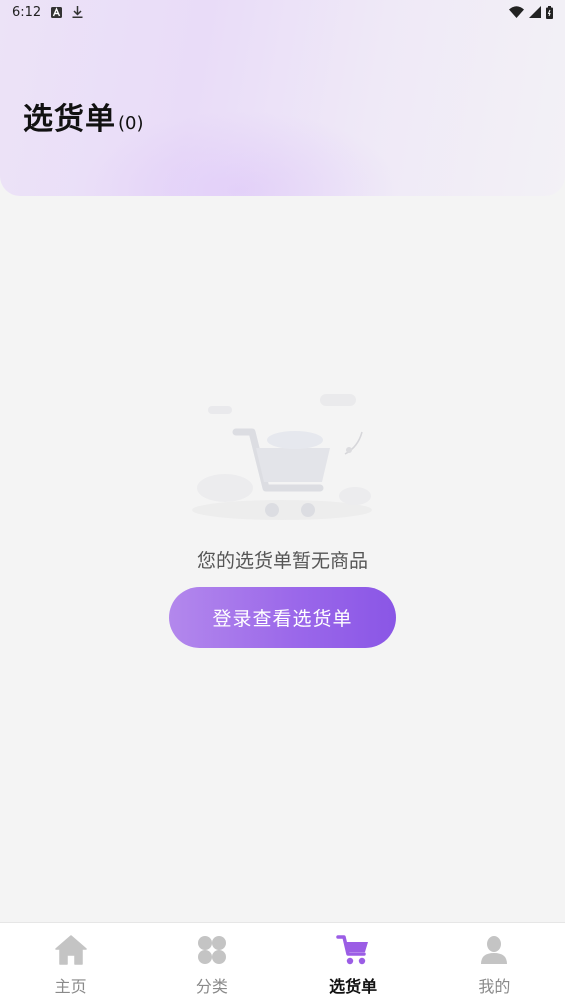 The height and width of the screenshot is (1004, 565). I want to click on home-icon, so click(71, 950).